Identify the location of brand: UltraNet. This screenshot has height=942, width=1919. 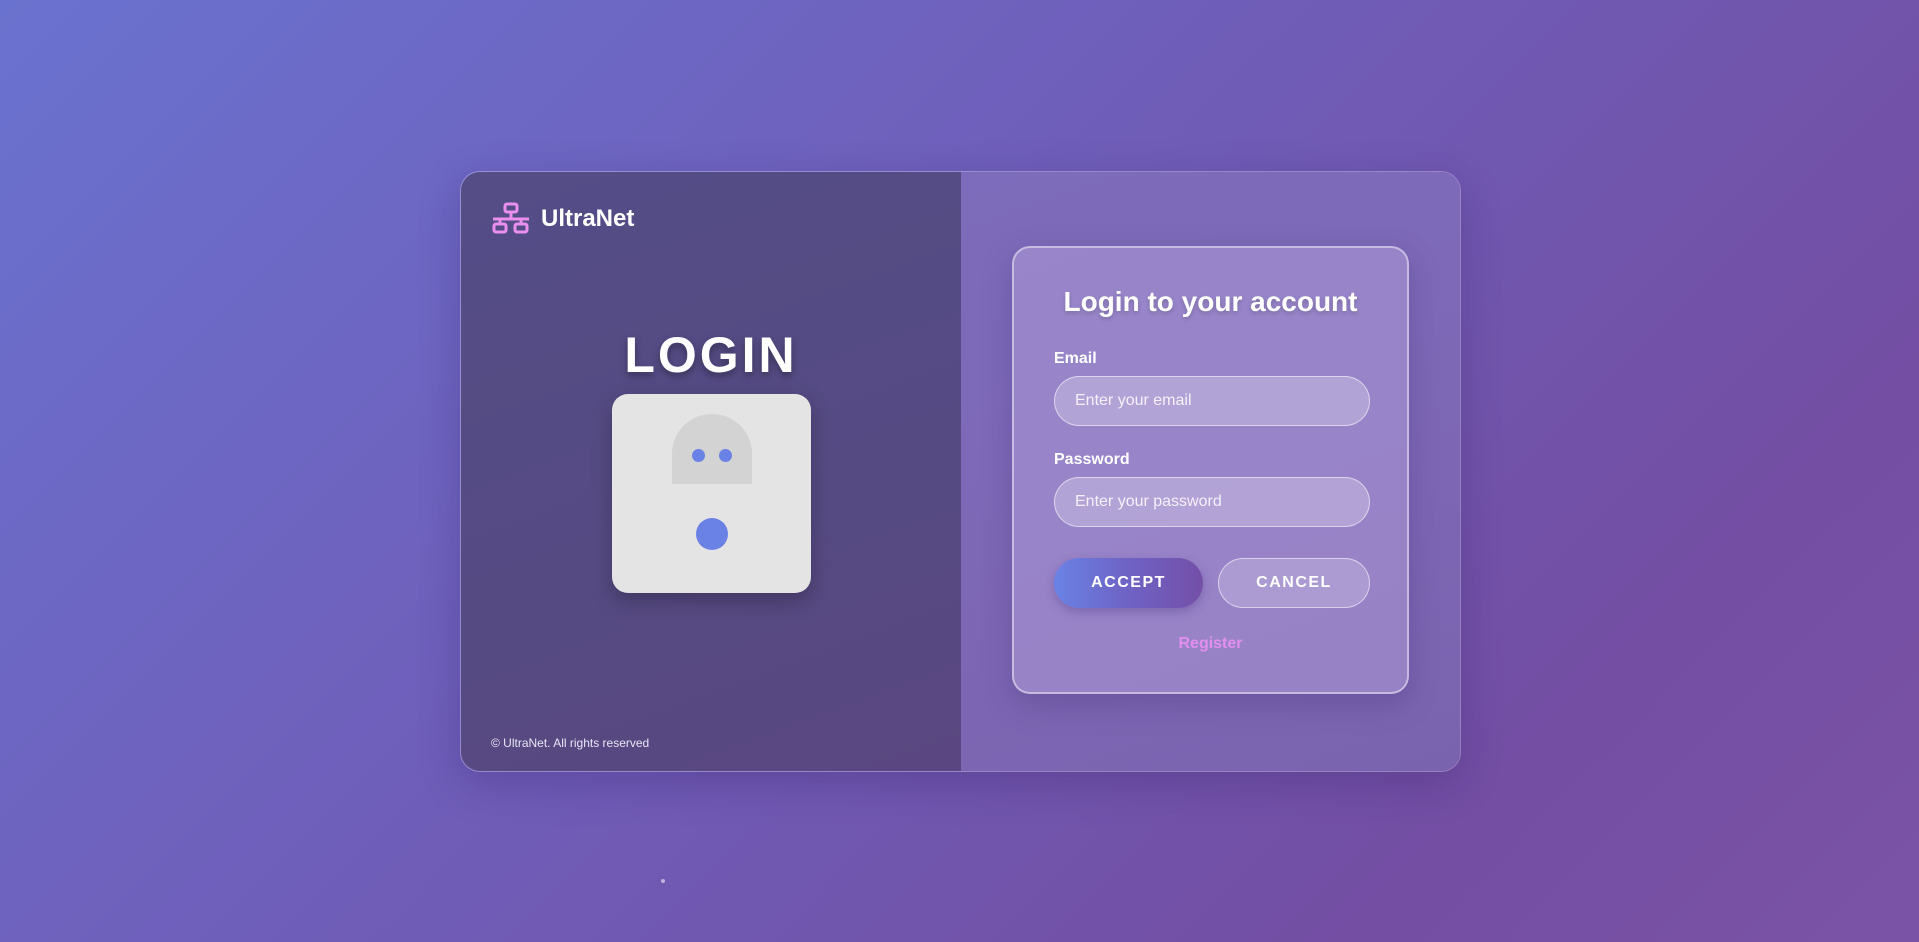
(562, 219).